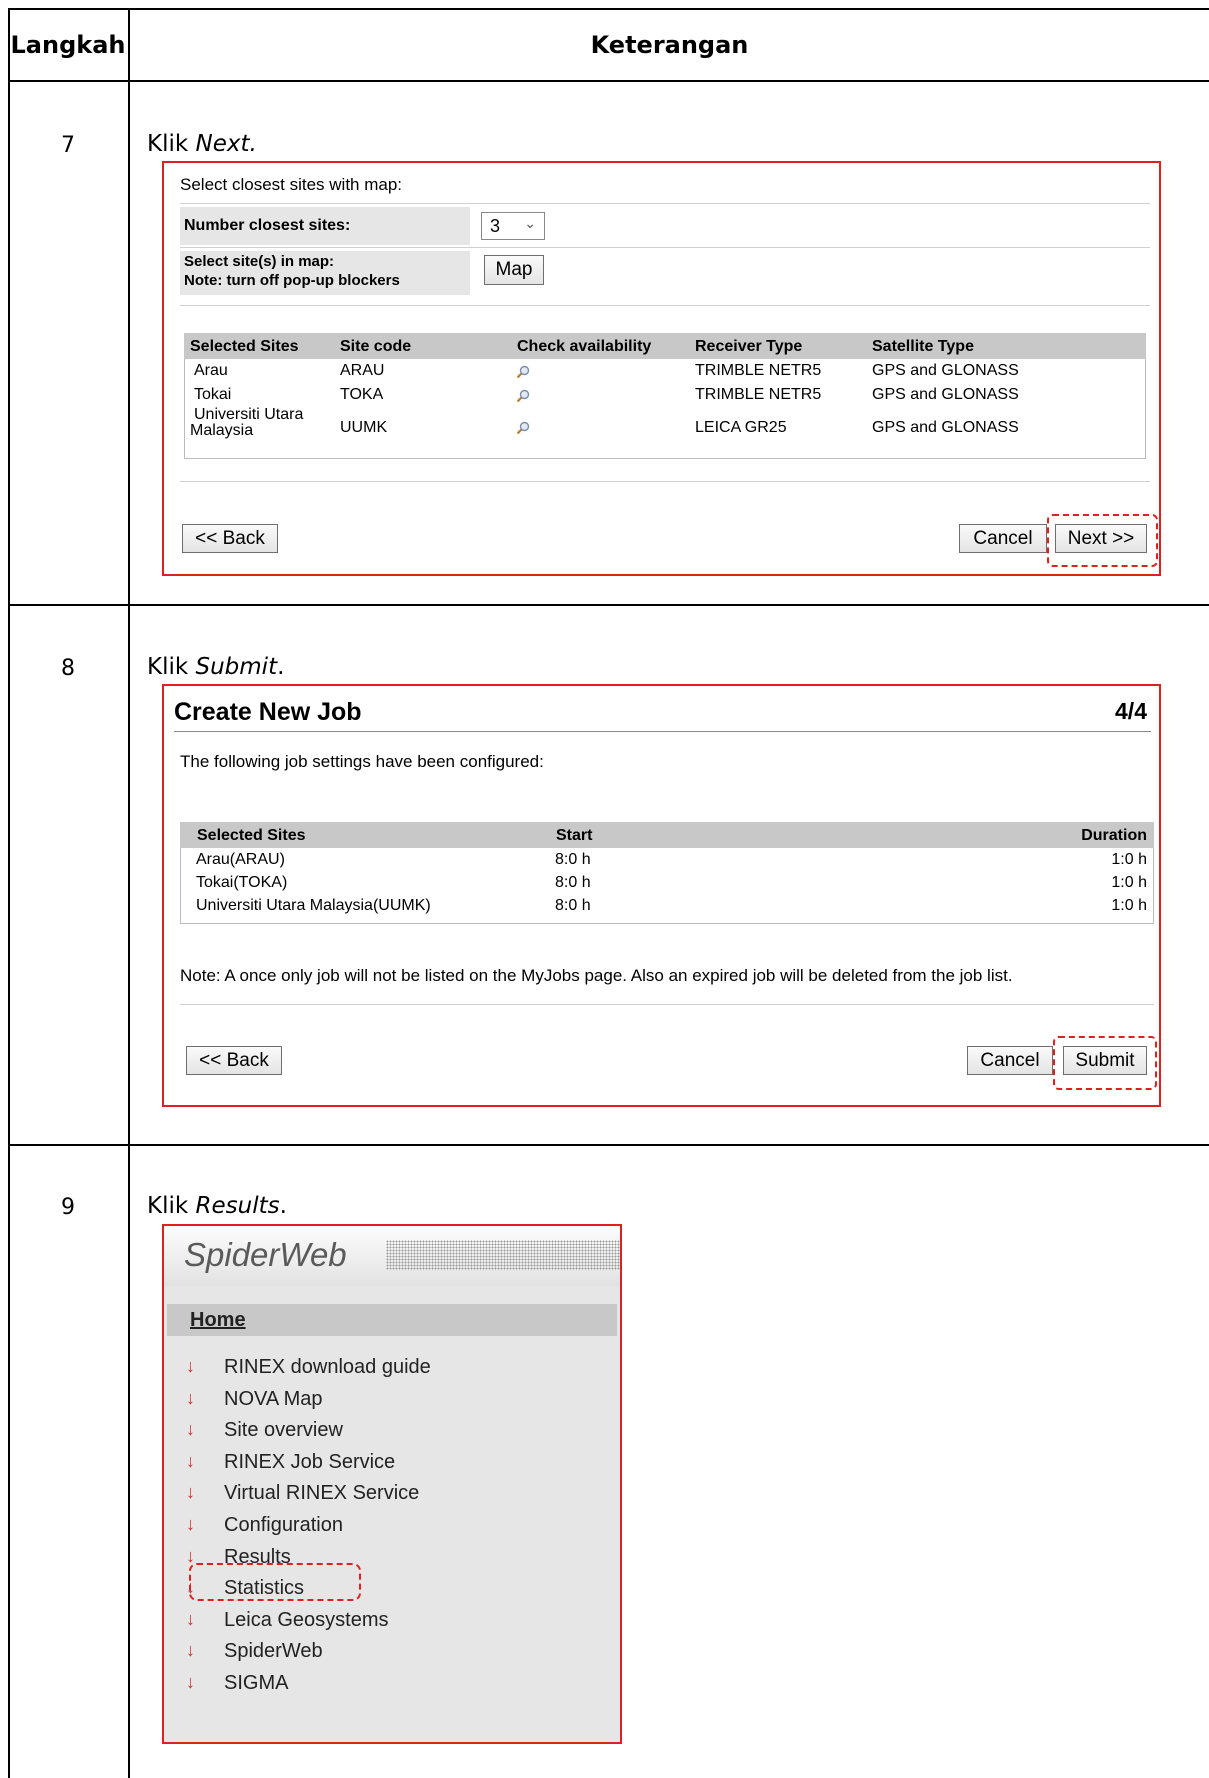  I want to click on site-code: TOKA, so click(362, 394).